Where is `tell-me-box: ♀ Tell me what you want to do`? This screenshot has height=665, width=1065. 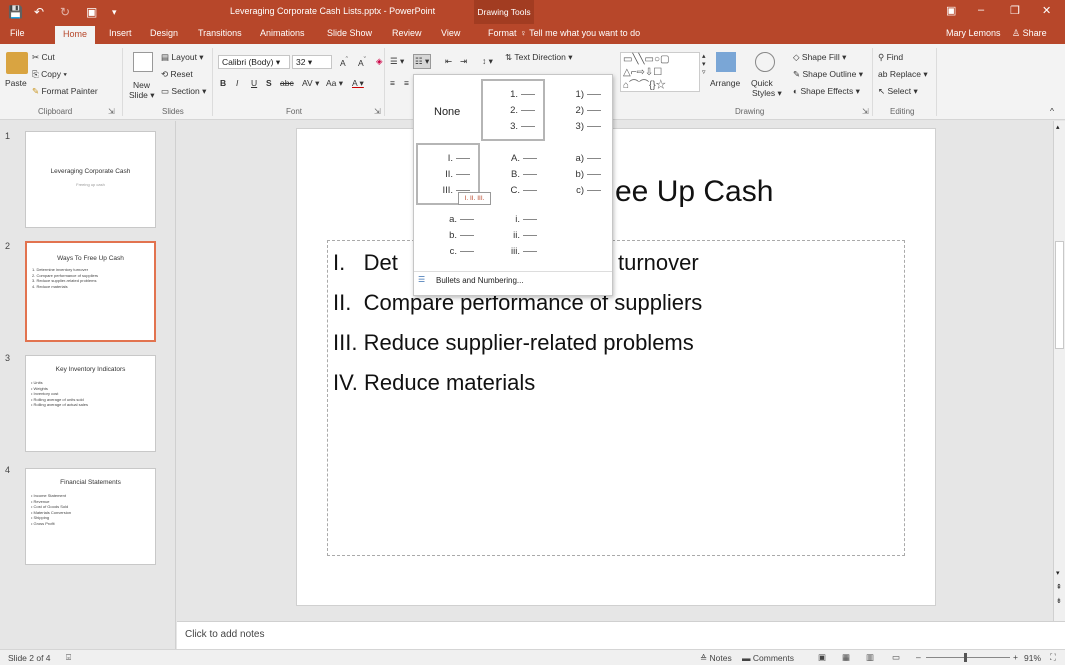 tell-me-box: ♀ Tell me what you want to do is located at coordinates (580, 33).